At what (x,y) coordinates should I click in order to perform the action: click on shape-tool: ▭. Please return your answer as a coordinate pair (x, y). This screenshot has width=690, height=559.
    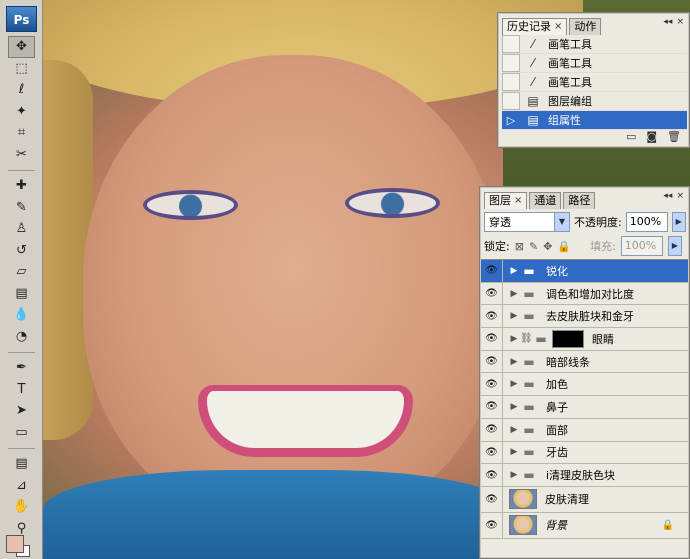
    Looking at the image, I should click on (21, 433).